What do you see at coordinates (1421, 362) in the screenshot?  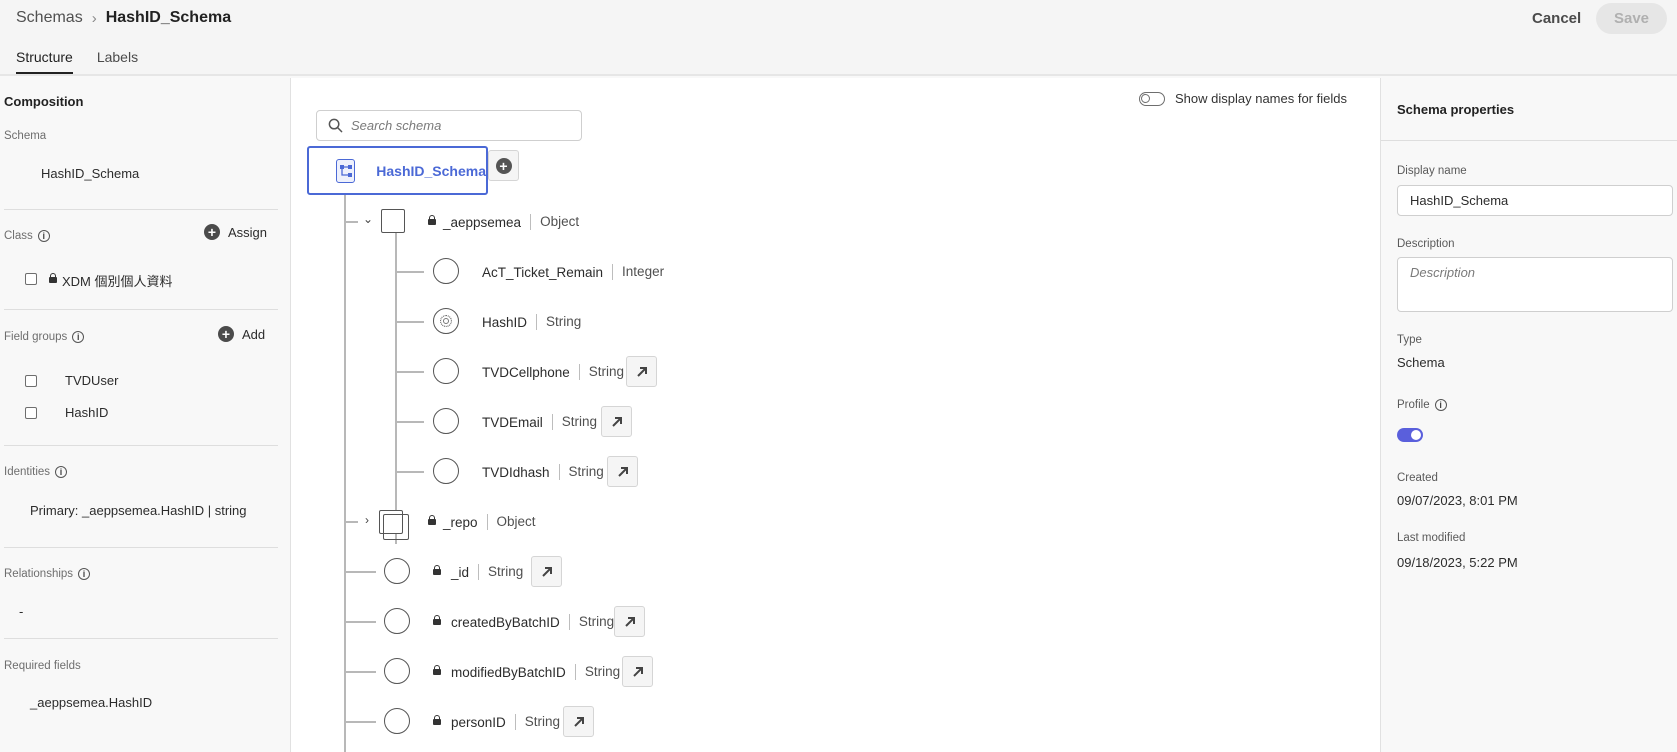 I see `type-value: Schema` at bounding box center [1421, 362].